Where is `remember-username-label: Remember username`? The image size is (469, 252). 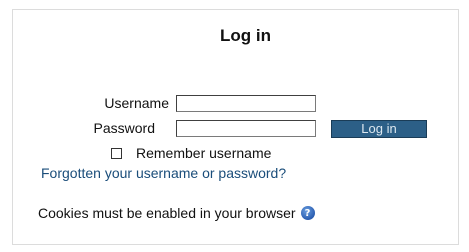 remember-username-label: Remember username is located at coordinates (203, 153).